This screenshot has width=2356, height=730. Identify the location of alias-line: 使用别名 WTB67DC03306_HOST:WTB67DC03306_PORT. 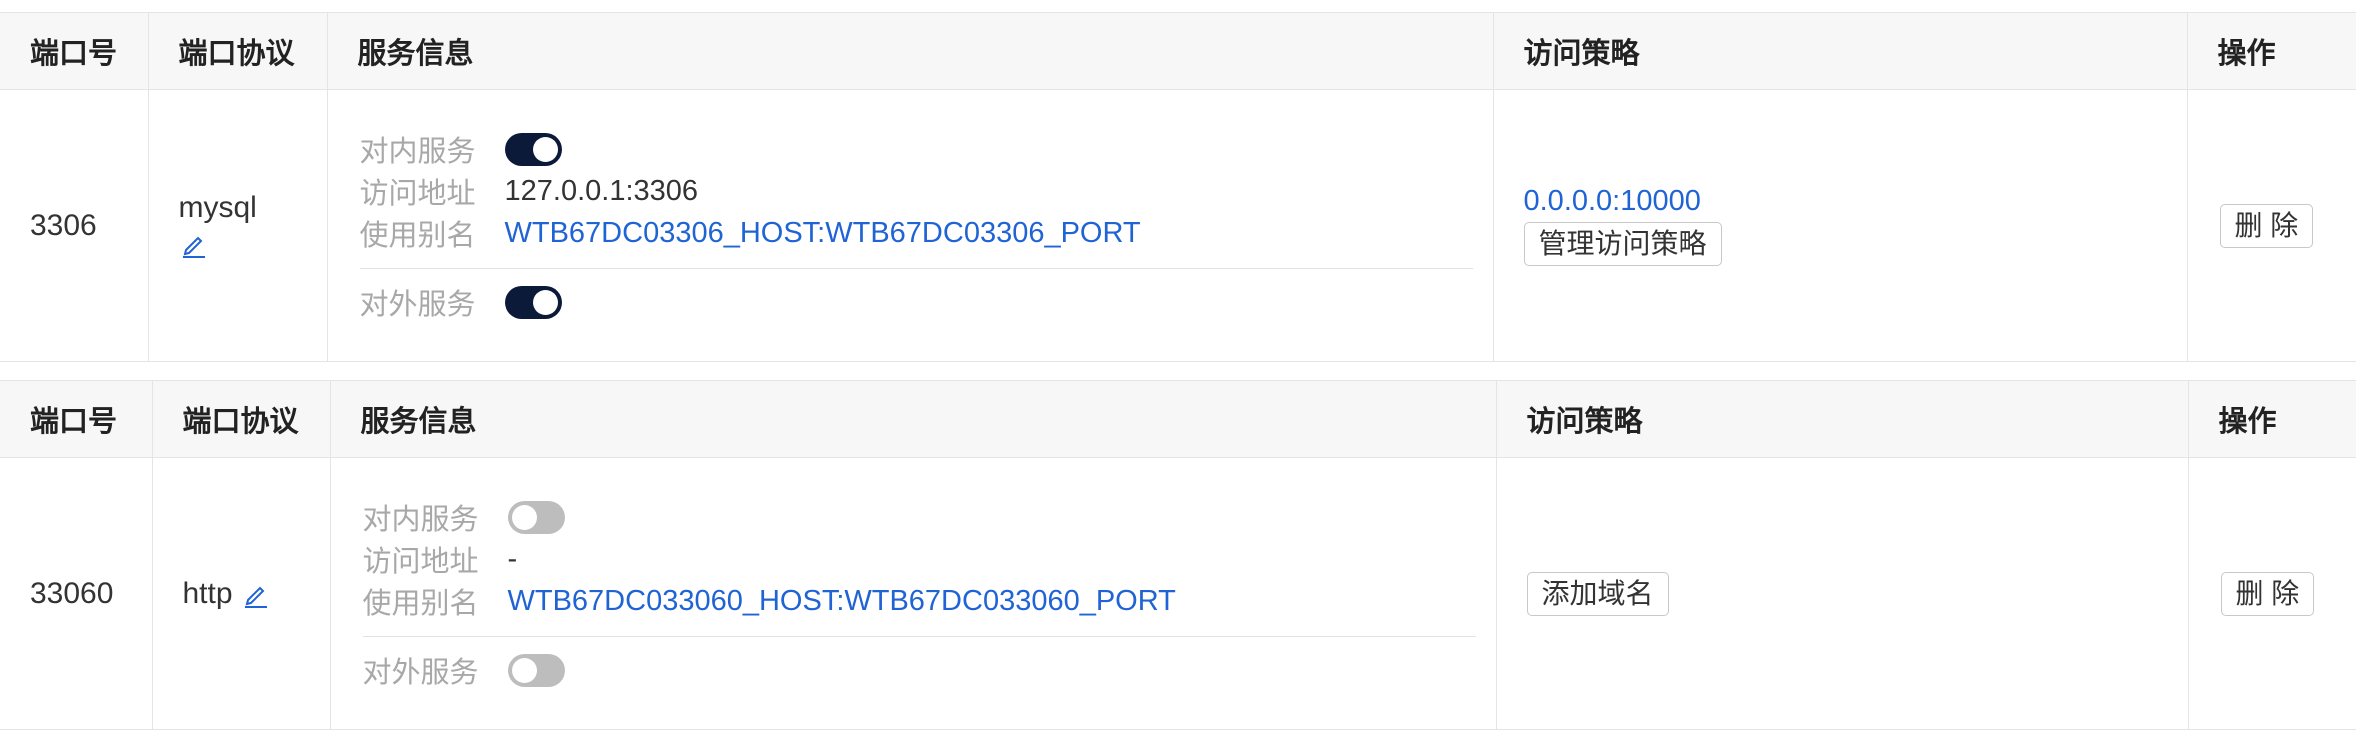
(916, 233).